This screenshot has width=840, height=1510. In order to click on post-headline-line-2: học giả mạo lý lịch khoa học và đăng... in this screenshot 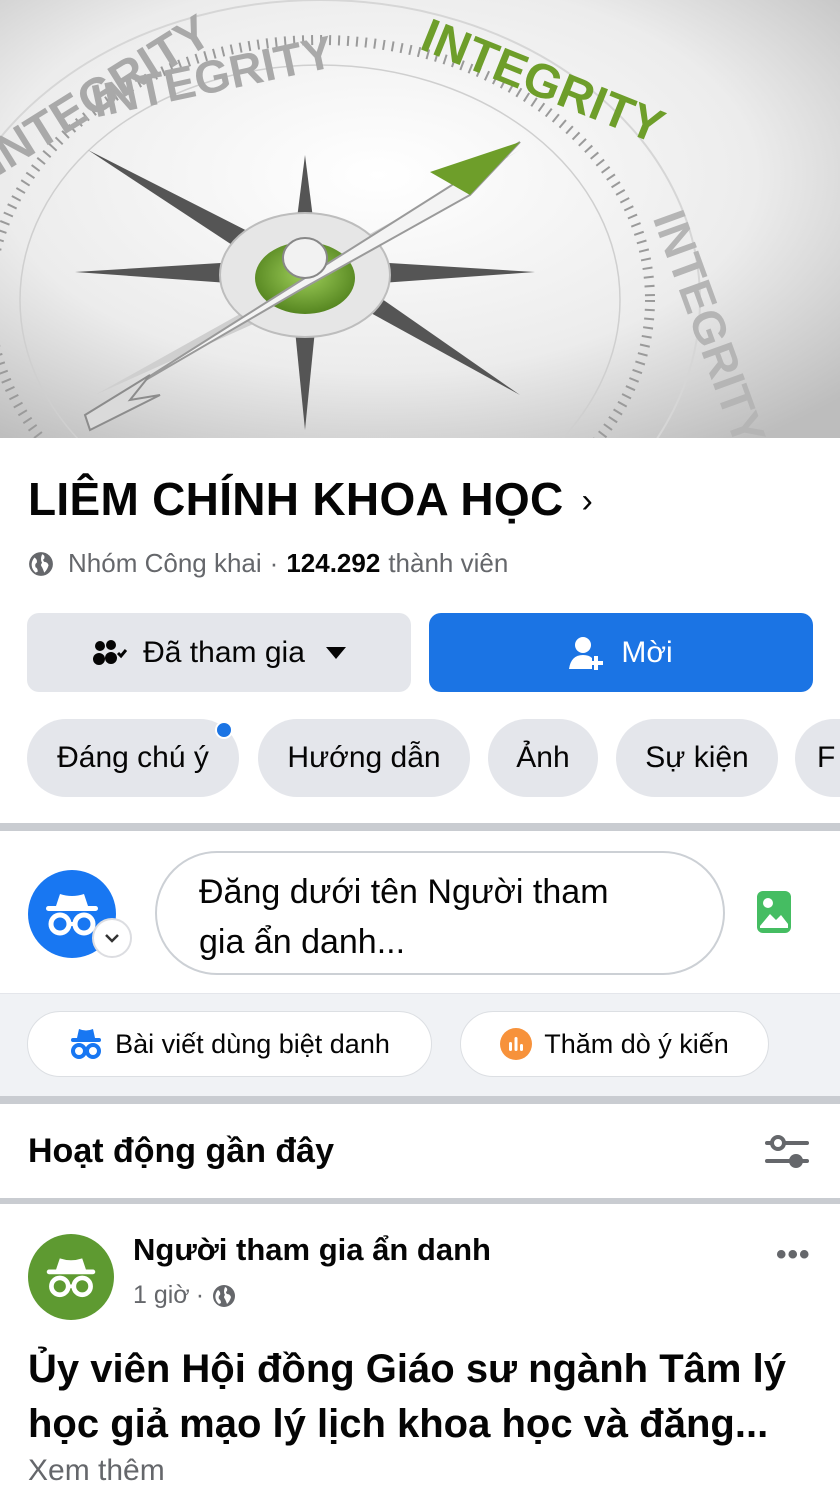, I will do `click(398, 1424)`.